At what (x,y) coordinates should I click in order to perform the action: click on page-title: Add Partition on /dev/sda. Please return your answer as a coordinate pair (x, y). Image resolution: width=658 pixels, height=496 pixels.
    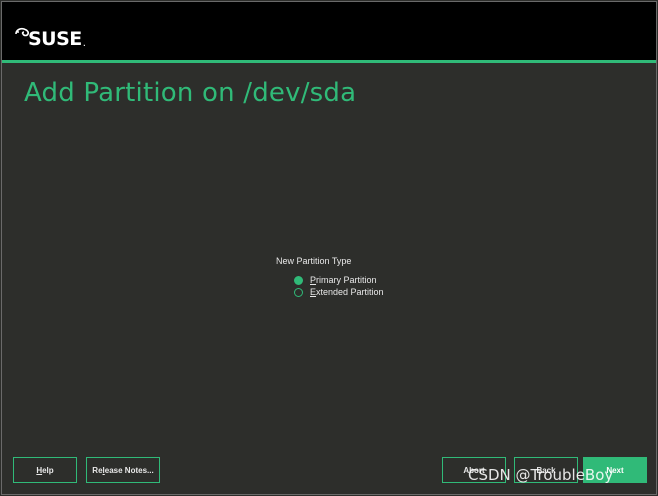
    Looking at the image, I should click on (190, 93).